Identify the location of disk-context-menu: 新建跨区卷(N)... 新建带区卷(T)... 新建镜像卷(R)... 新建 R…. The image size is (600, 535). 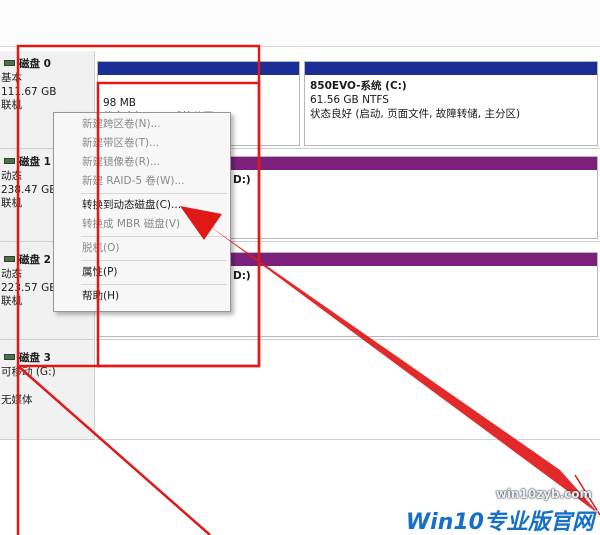
(142, 212).